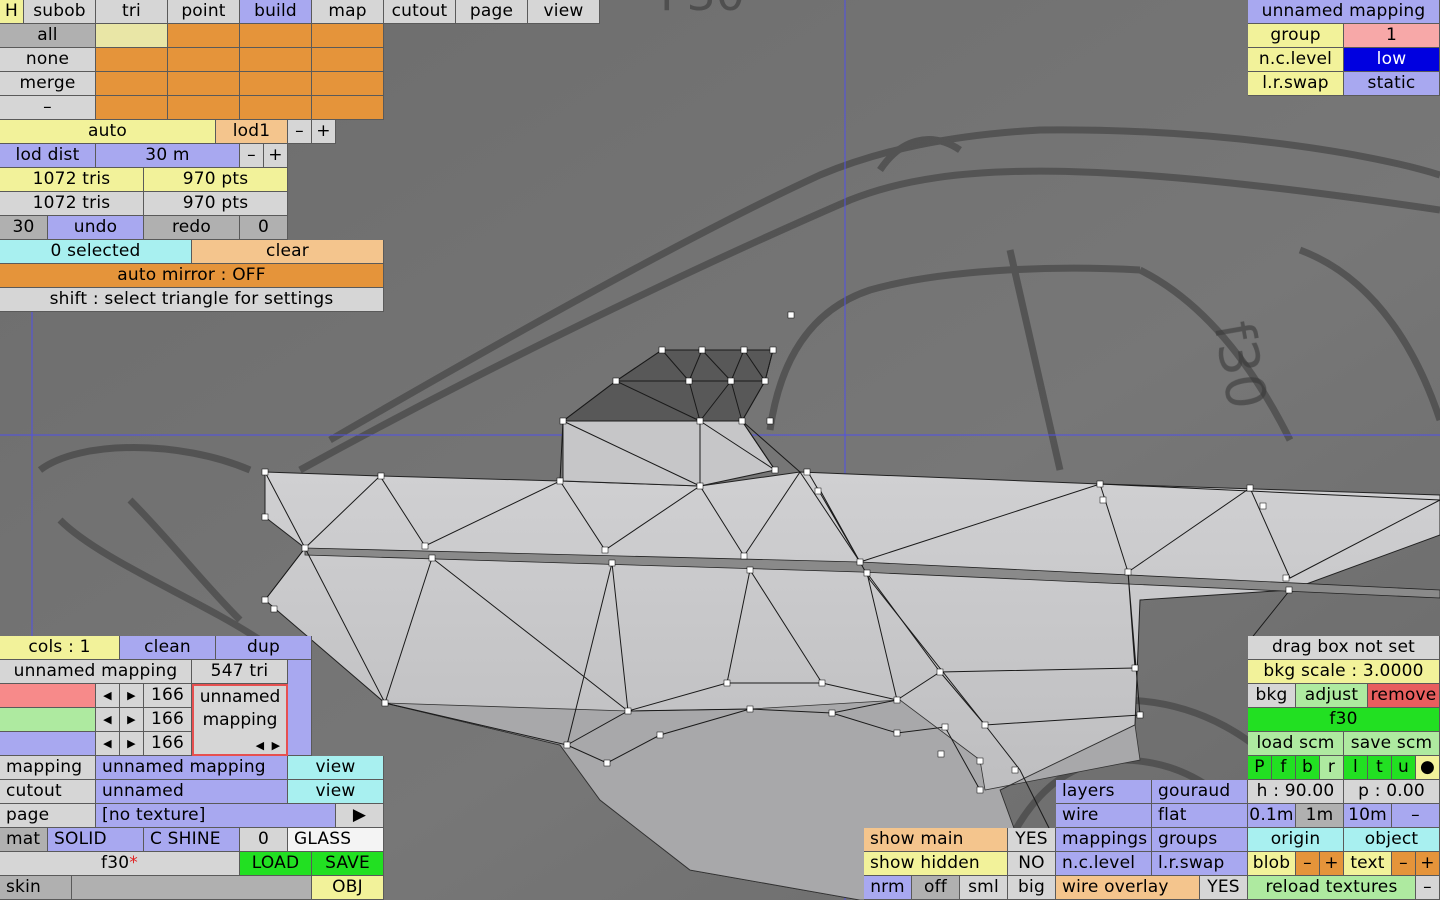 The height and width of the screenshot is (900, 1440). I want to click on clean-button: clean, so click(168, 648).